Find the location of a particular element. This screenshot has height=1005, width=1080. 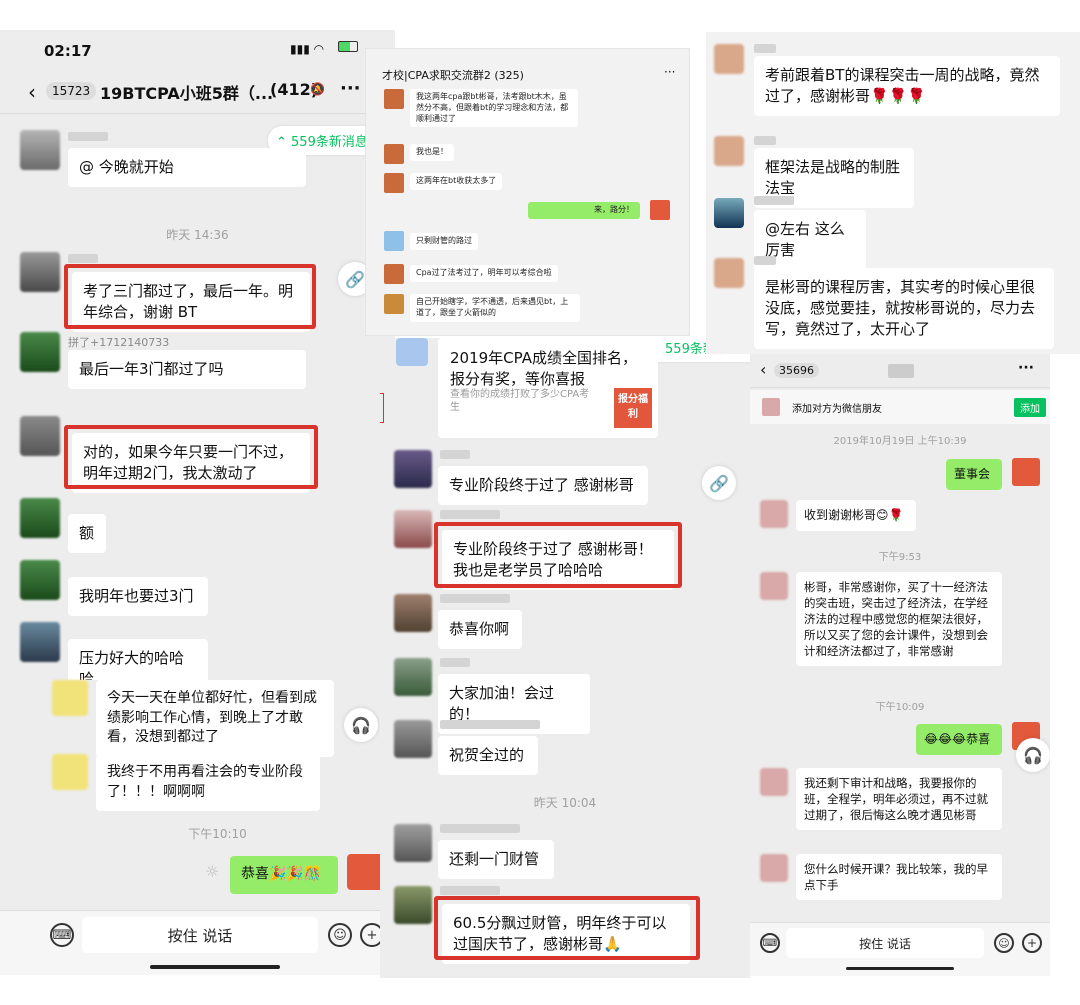

chat-header: ‹ 35696 ··· is located at coordinates (900, 371).